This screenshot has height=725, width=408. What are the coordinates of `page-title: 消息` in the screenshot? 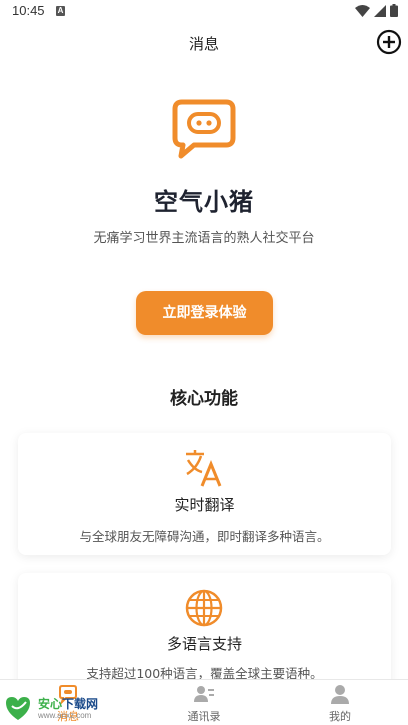 It's located at (203, 44).